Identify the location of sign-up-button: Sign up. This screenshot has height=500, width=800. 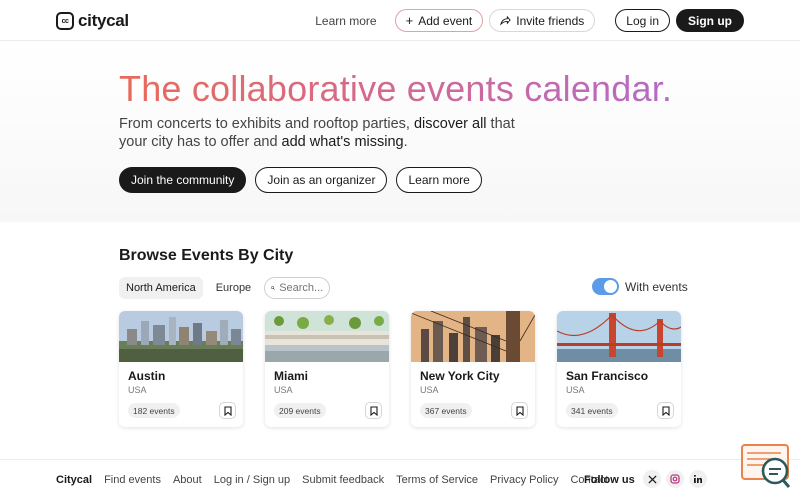
(710, 20).